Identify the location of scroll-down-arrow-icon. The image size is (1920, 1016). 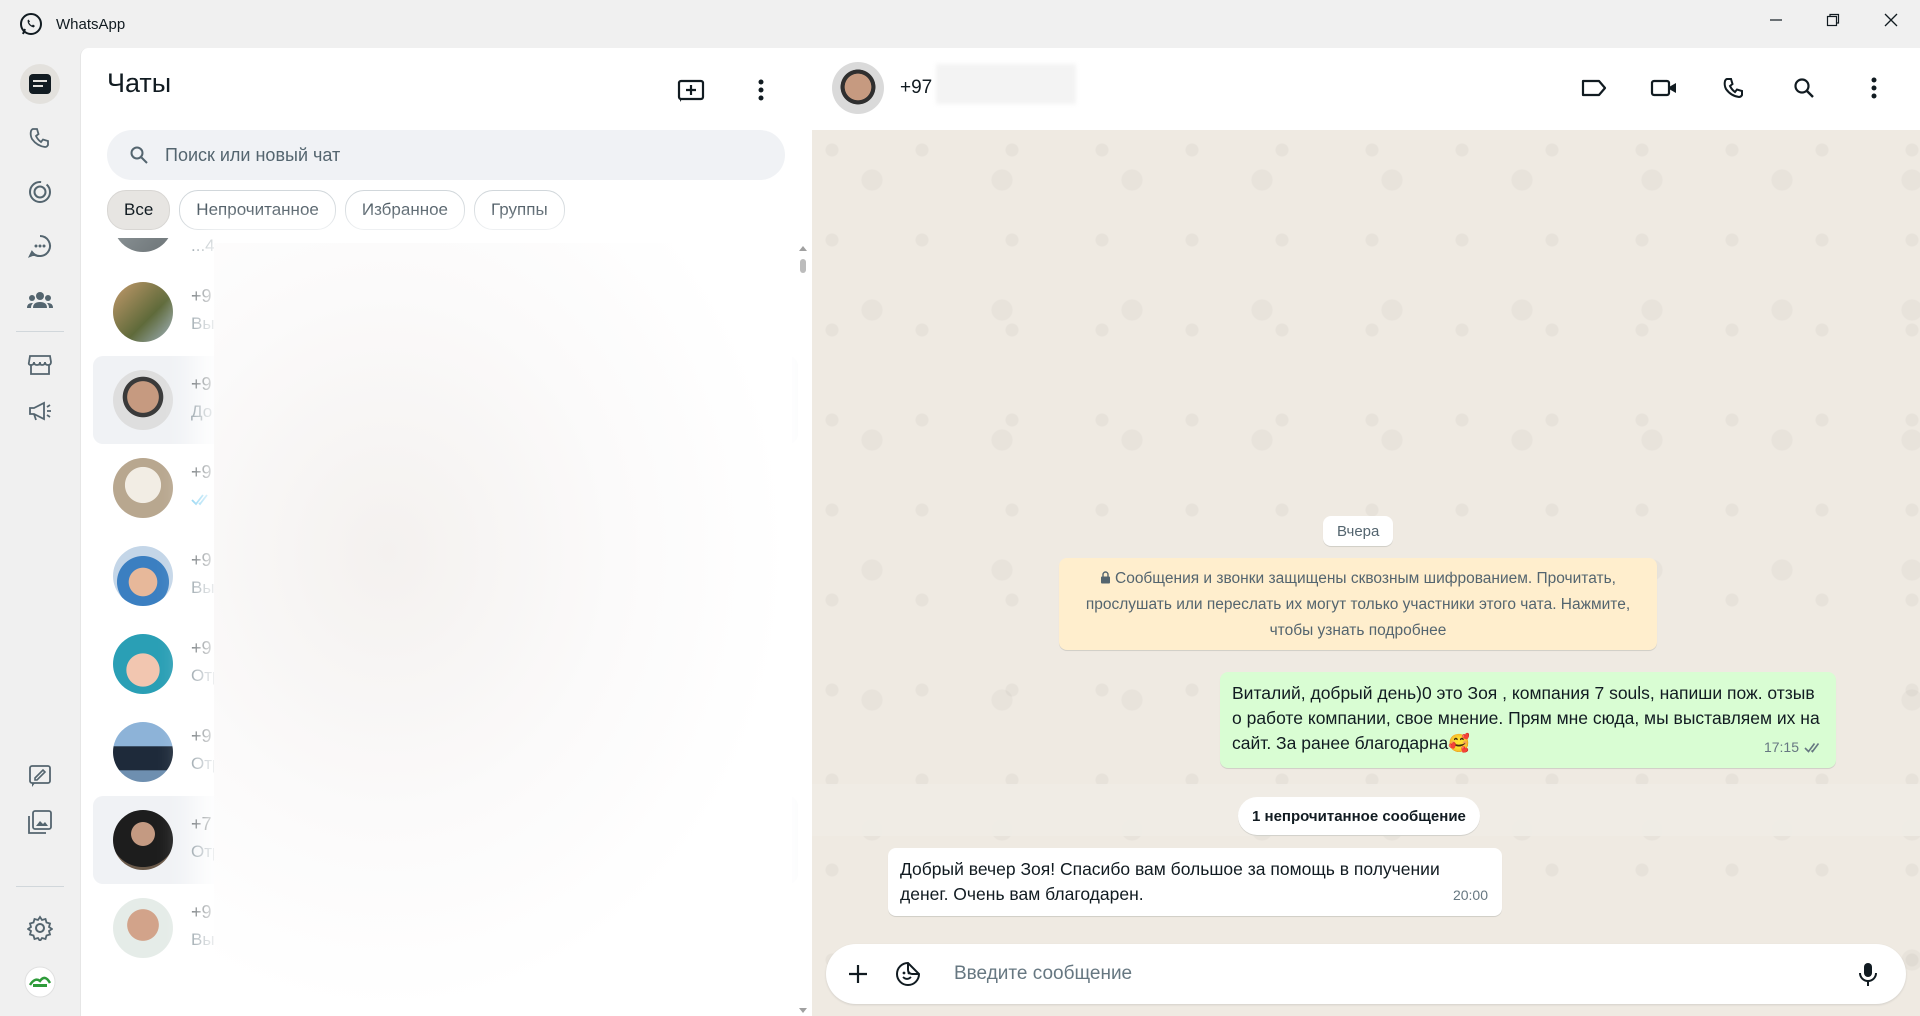
(803, 1010).